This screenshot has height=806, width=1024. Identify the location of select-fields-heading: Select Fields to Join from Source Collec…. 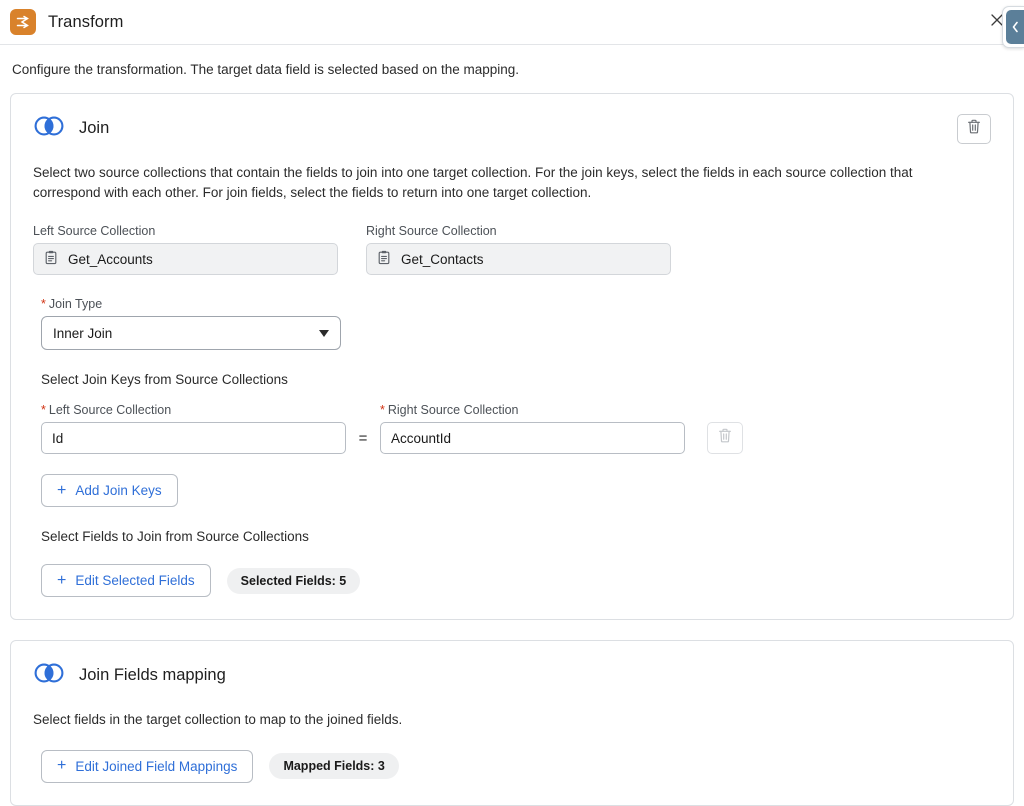
(175, 537).